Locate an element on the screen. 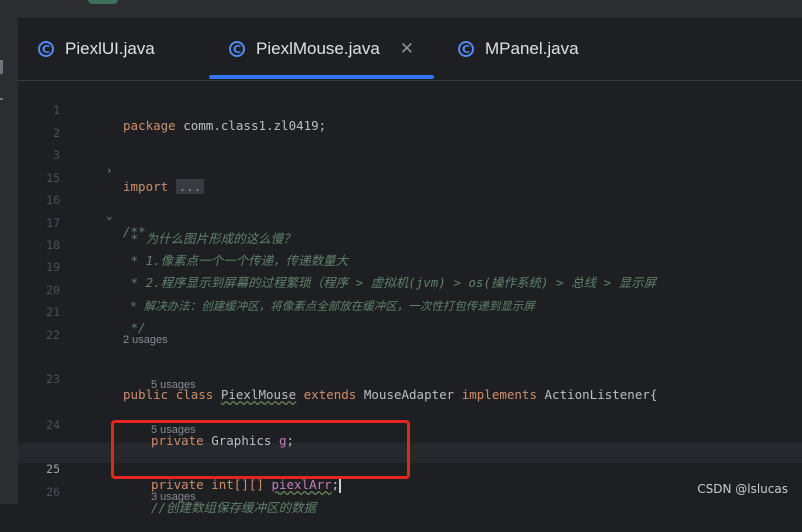  tab-piexlui: C PiexlUI.java is located at coordinates (96, 49).